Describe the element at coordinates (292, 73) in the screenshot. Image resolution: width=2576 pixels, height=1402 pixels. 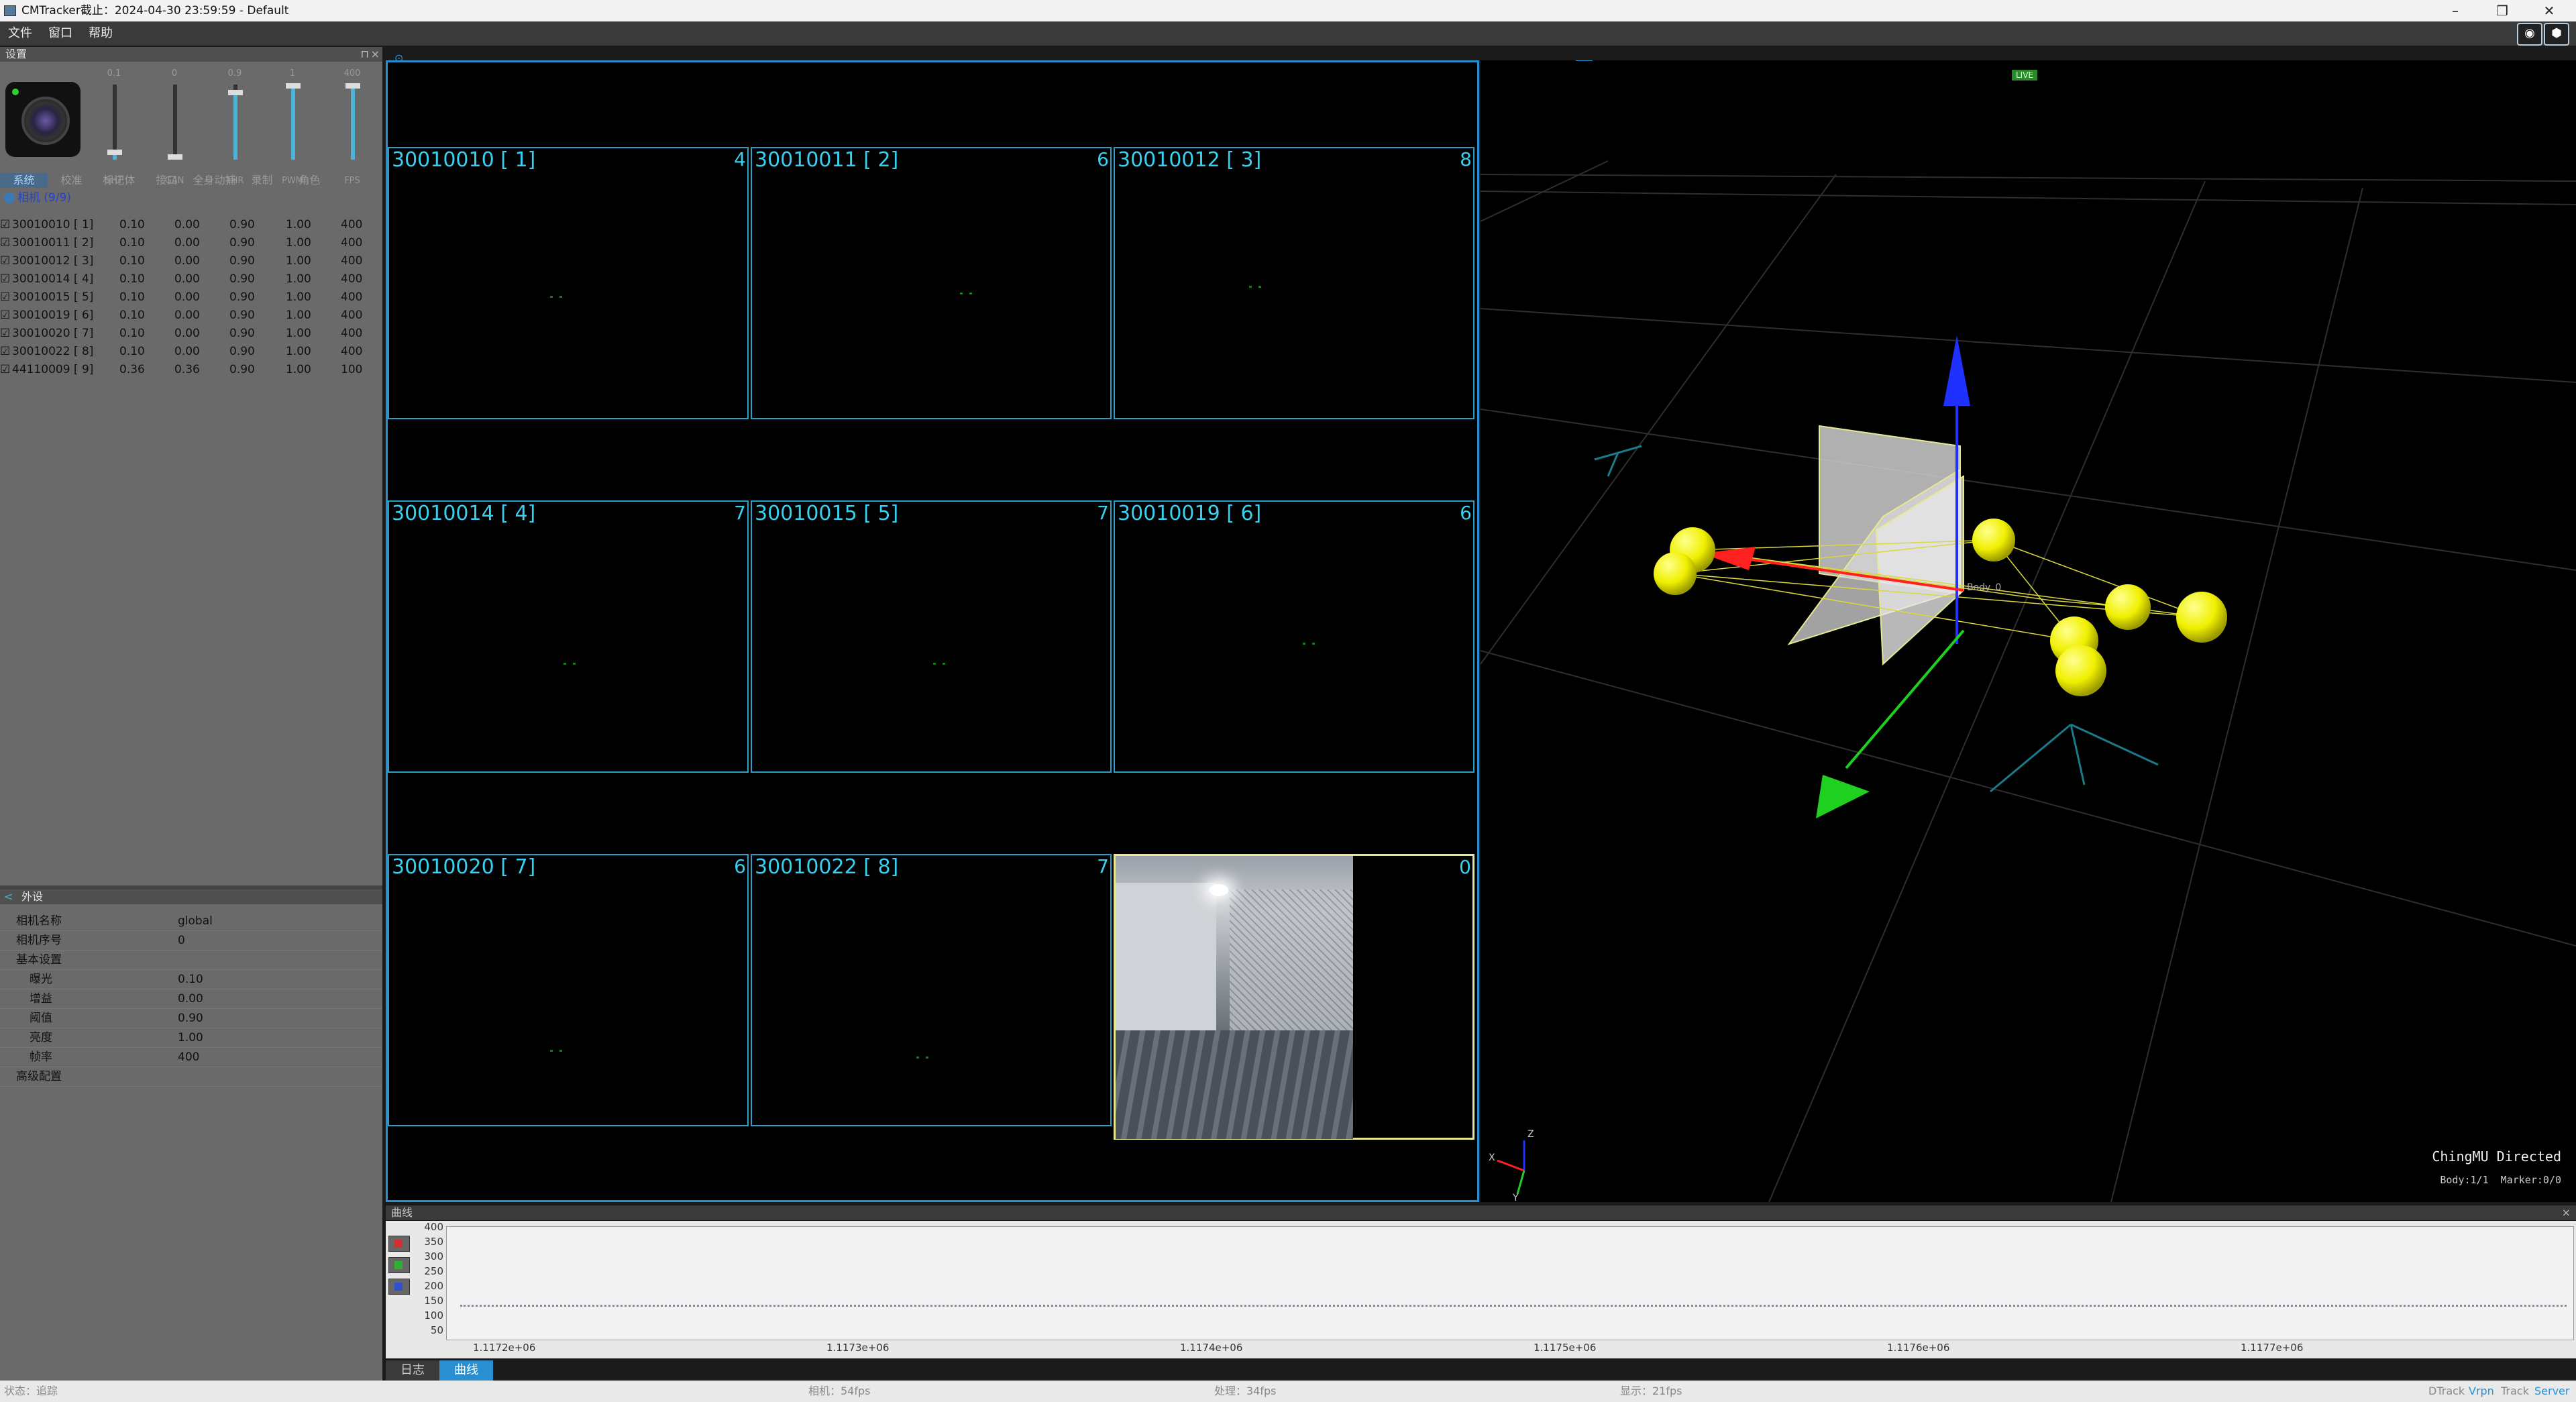
I see `slider-value: 1` at that location.